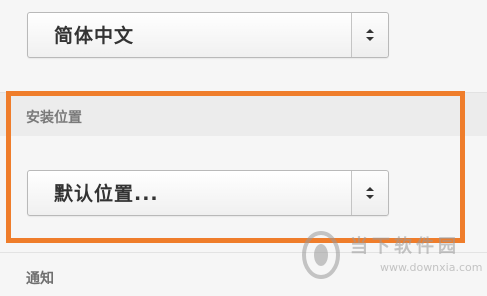 The width and height of the screenshot is (487, 296). I want to click on watermark-url: www.downxia.com, so click(431, 267).